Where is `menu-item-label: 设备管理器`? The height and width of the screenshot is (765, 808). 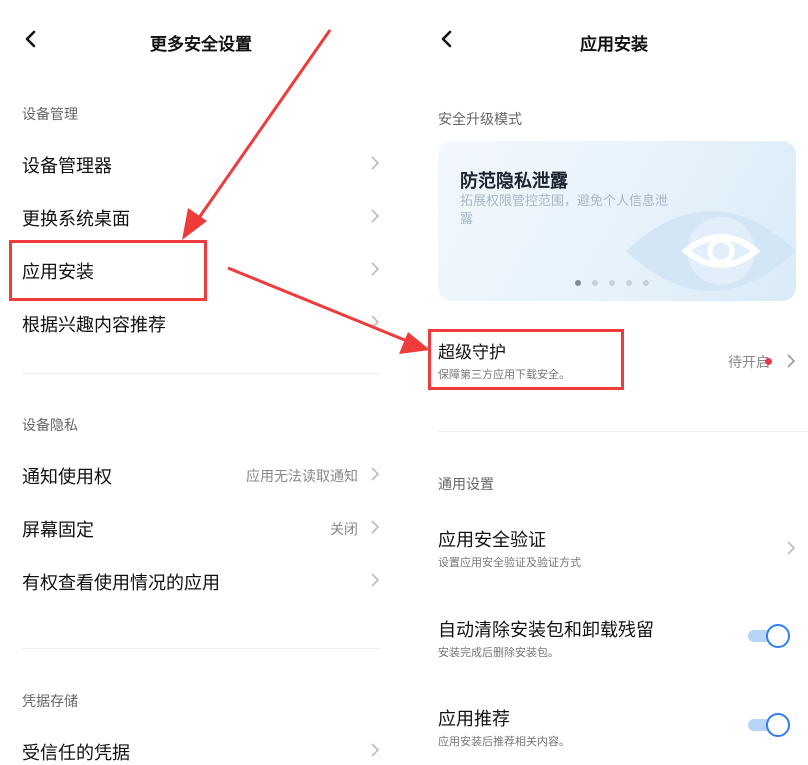
menu-item-label: 设备管理器 is located at coordinates (67, 166).